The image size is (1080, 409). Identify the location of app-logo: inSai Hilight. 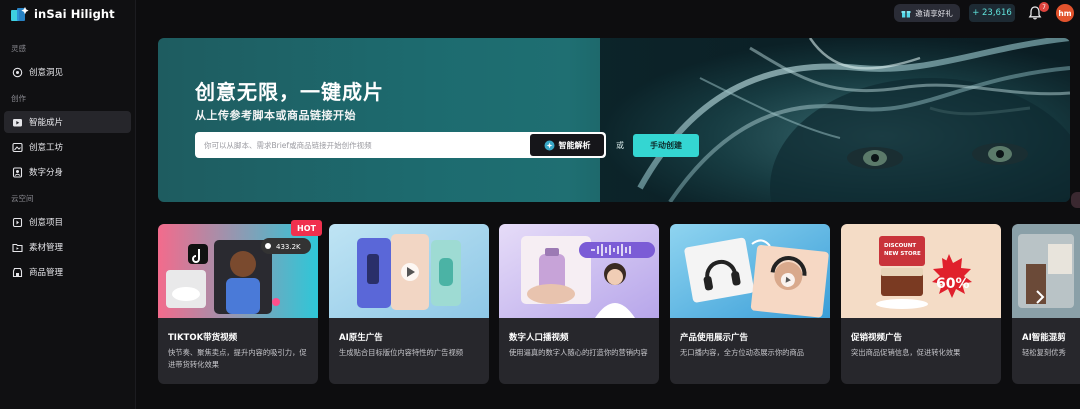
(62, 14).